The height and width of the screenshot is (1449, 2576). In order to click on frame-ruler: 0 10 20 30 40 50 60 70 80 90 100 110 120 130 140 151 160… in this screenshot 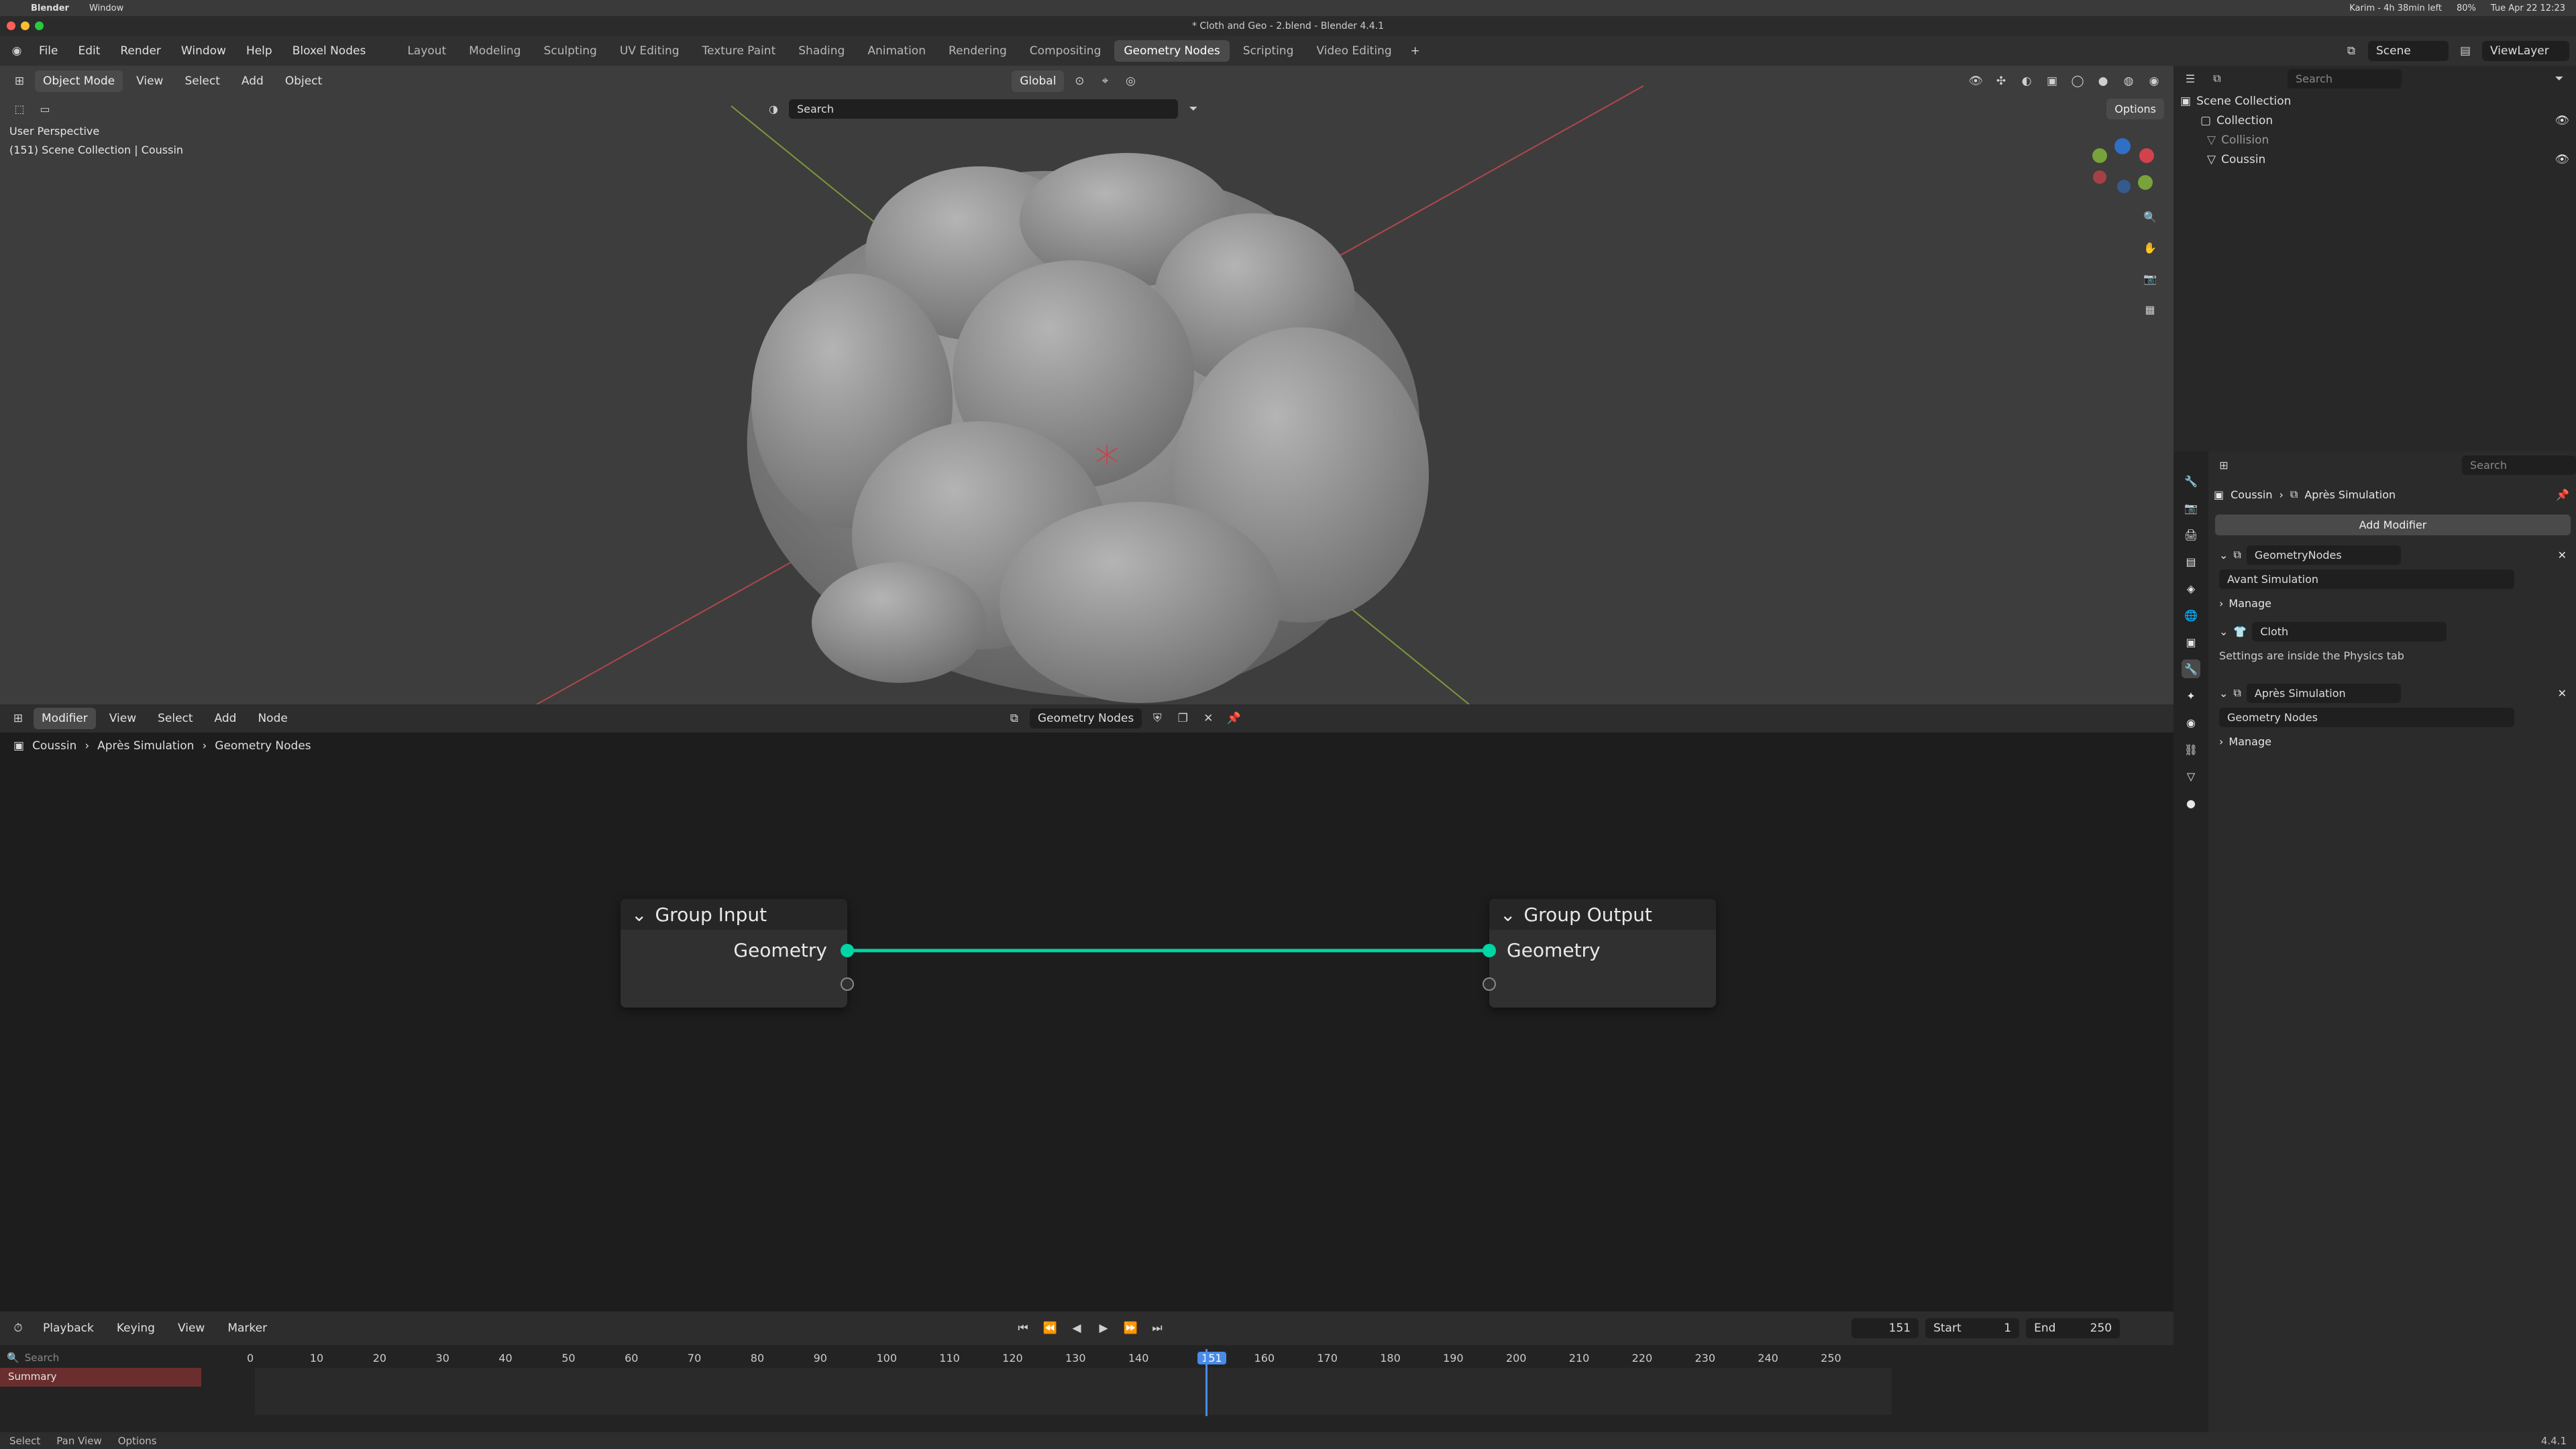, I will do `click(1069, 1358)`.